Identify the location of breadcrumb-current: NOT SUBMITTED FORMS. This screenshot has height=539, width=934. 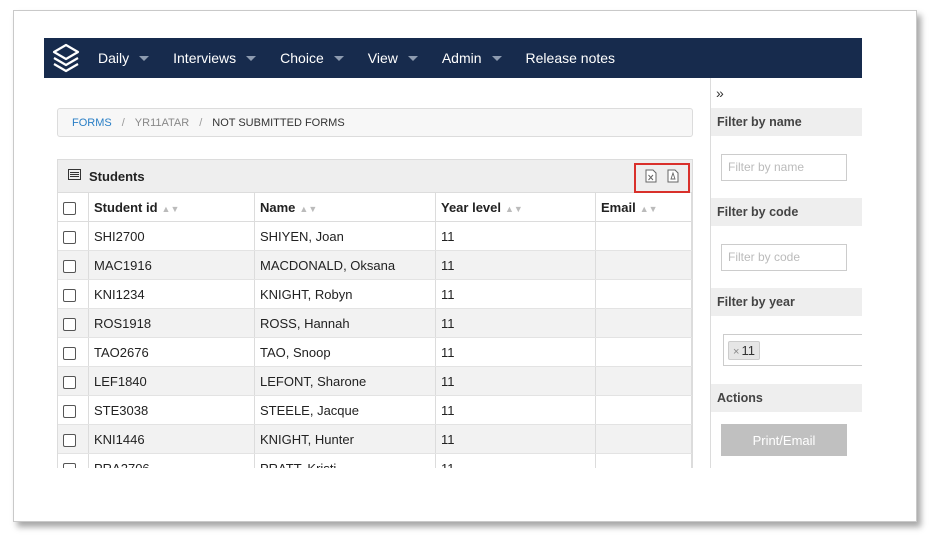
(278, 122).